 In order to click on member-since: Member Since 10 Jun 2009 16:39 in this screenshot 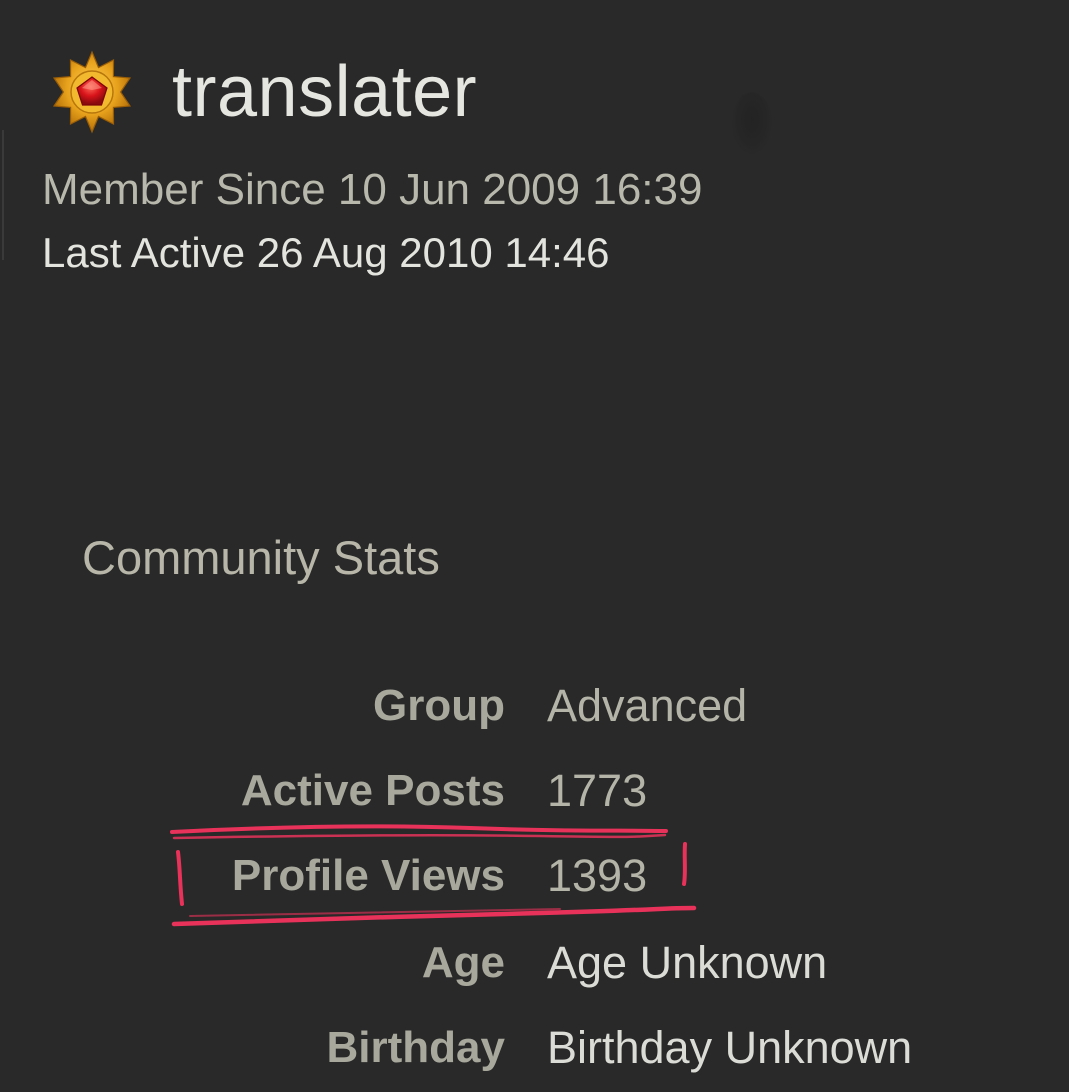, I will do `click(372, 190)`.